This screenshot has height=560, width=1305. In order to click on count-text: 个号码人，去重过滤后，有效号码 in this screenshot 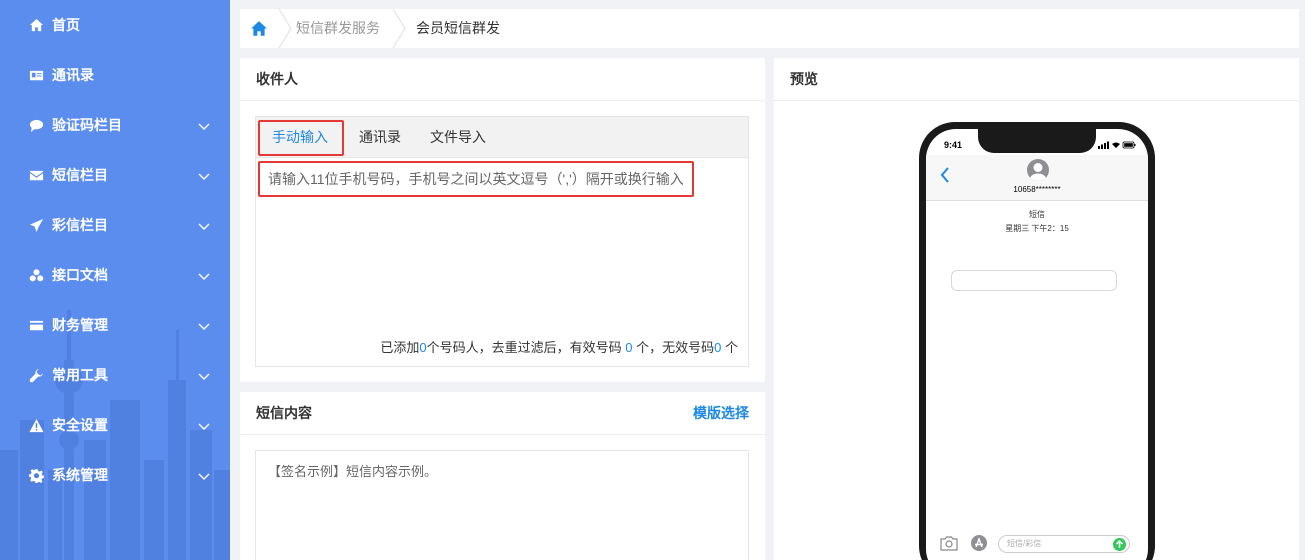, I will do `click(526, 347)`.